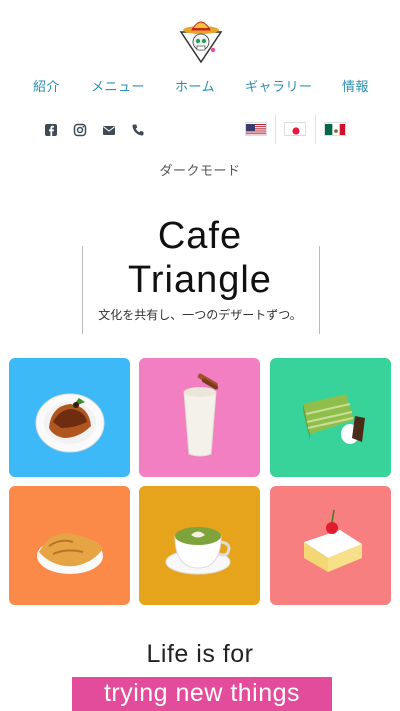 This screenshot has height=711, width=400. I want to click on matcha-crepe-cake-icon, so click(334, 419).